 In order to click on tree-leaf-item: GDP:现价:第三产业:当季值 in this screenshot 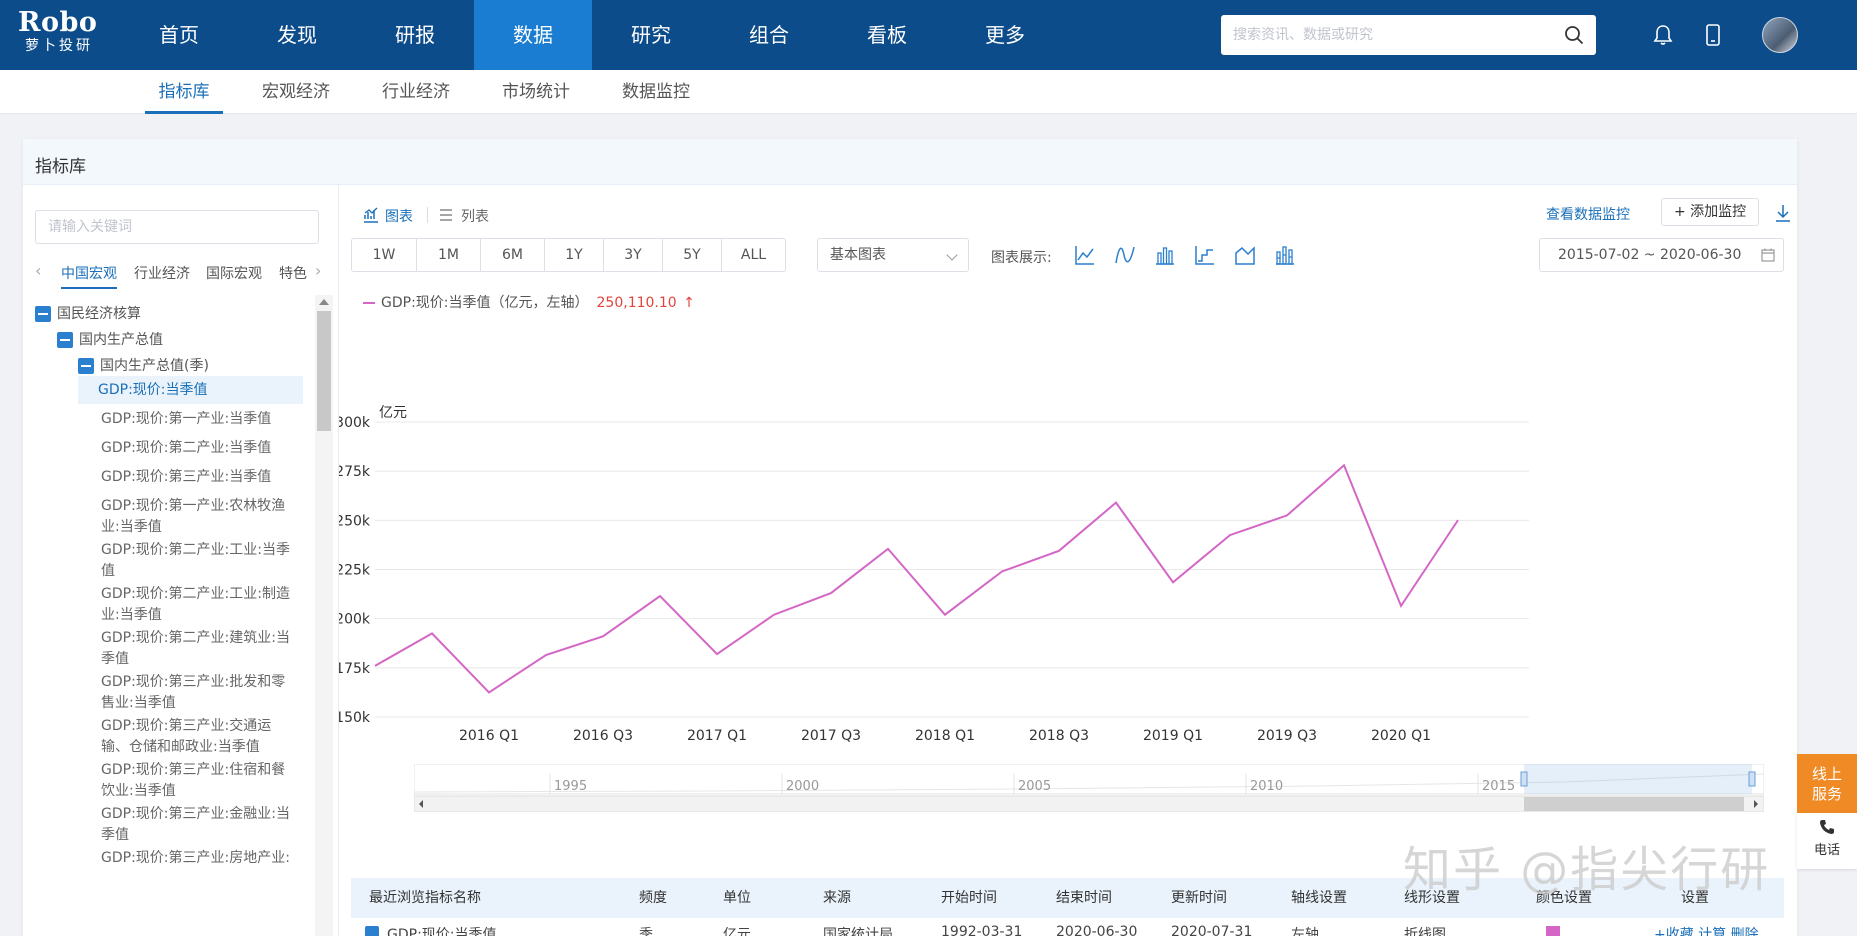, I will do `click(201, 477)`.